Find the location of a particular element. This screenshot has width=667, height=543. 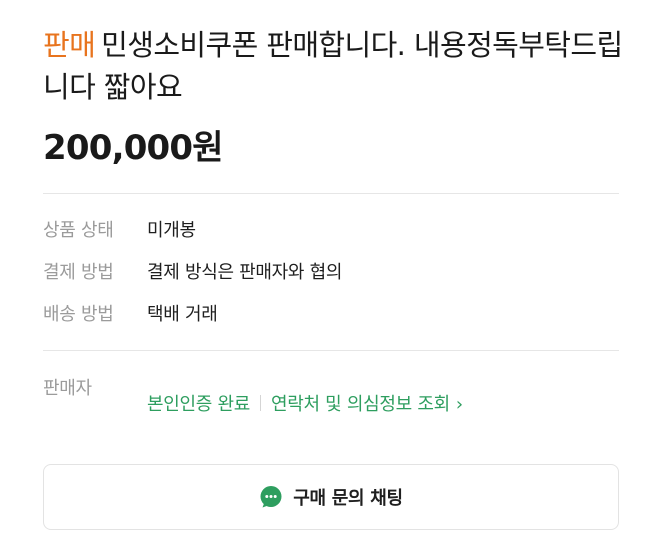

purchase-chat-label: 구매 문의 채팅 is located at coordinates (348, 498).